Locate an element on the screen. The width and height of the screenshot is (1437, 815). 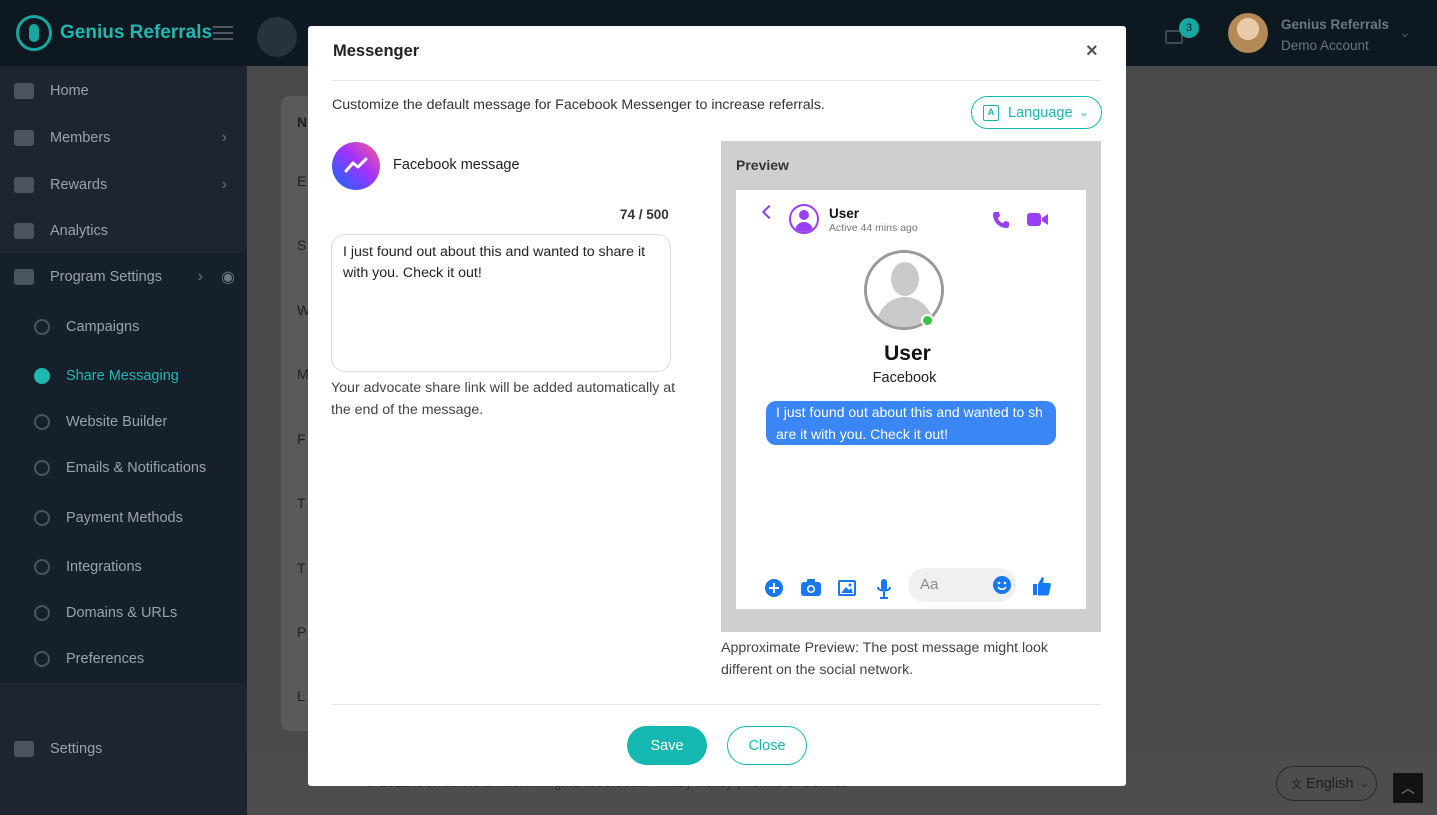
sitemap-icon is located at coordinates (42, 518).